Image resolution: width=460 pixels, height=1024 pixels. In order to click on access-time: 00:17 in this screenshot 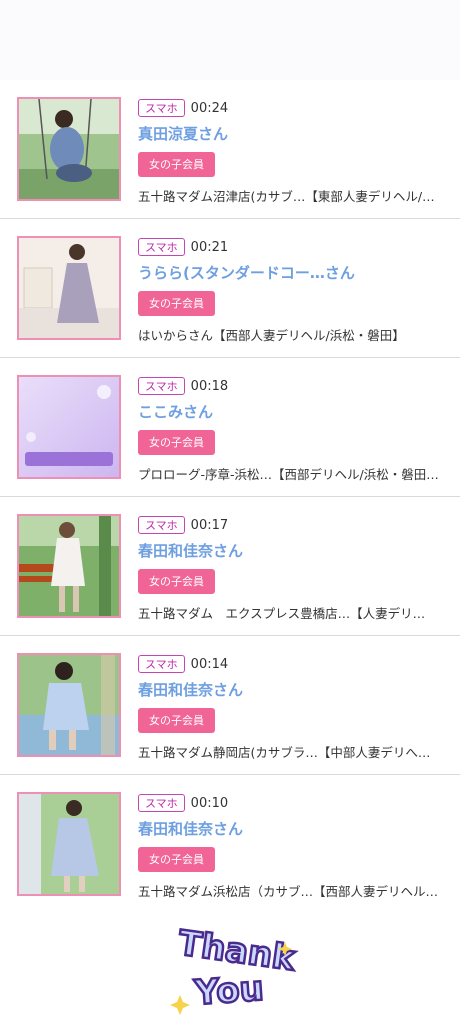, I will do `click(209, 525)`.